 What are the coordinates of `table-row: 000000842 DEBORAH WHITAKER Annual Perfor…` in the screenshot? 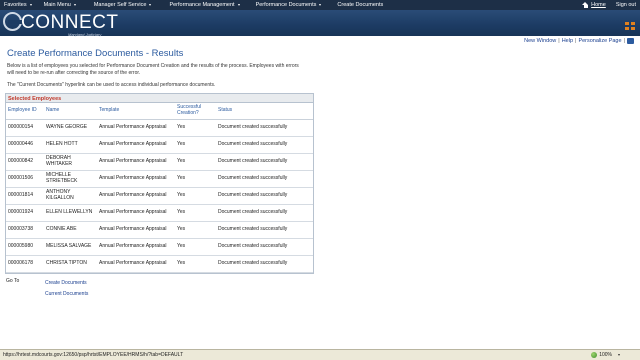 It's located at (159, 162).